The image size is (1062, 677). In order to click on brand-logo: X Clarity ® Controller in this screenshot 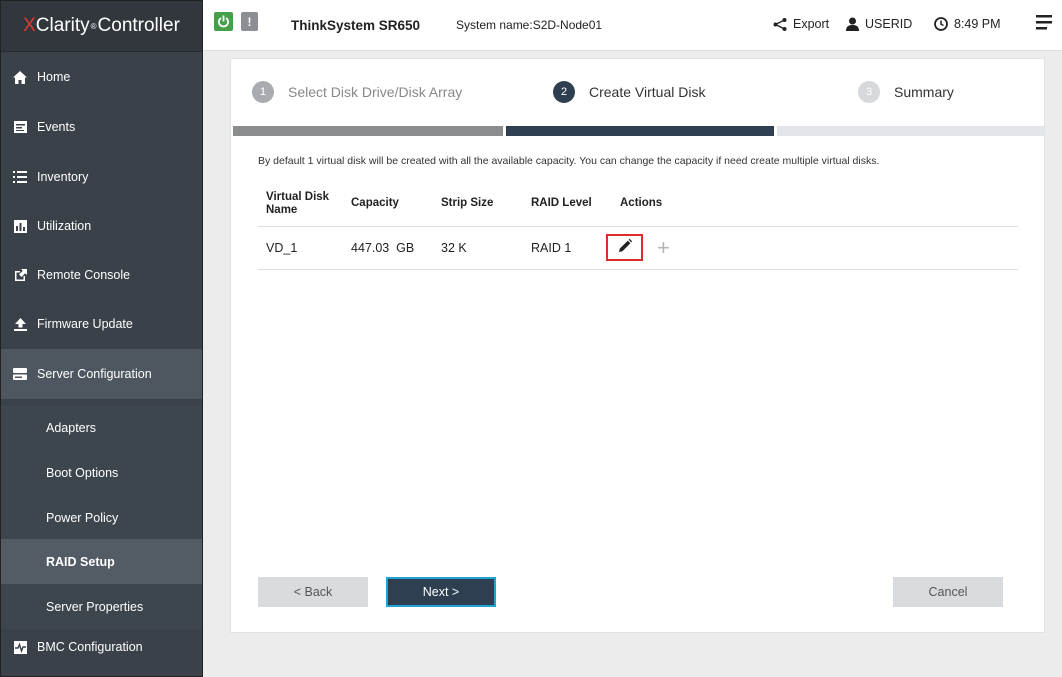, I will do `click(101, 26)`.